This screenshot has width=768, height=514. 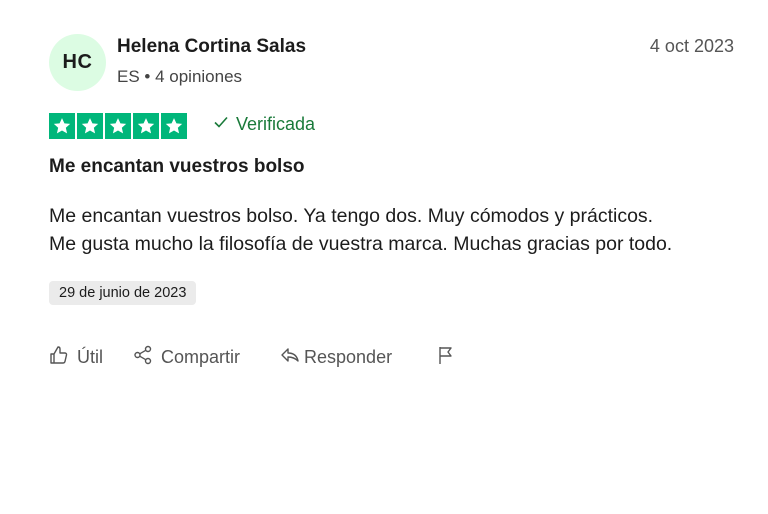 I want to click on verified-badge: Verificada, so click(x=264, y=124).